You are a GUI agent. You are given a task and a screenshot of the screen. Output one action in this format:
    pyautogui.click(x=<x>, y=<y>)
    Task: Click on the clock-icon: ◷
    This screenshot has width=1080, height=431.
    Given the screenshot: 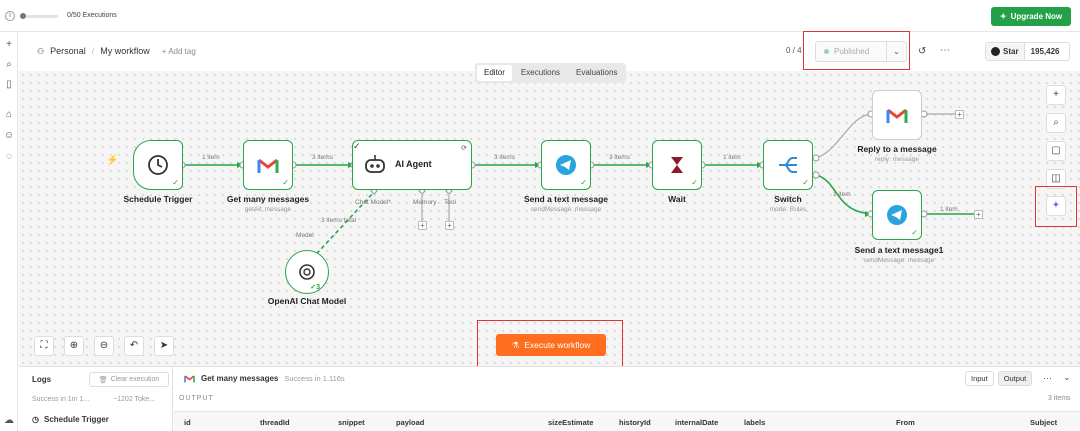 What is the action you would take?
    pyautogui.click(x=35, y=419)
    